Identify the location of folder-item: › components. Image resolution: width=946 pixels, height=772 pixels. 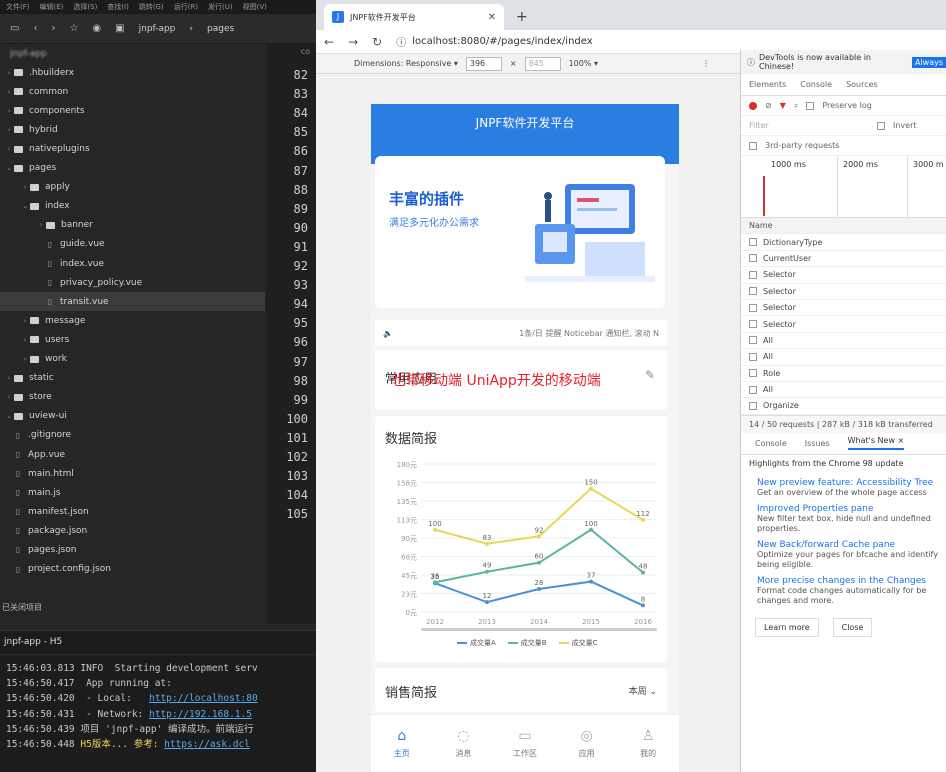
(132, 110).